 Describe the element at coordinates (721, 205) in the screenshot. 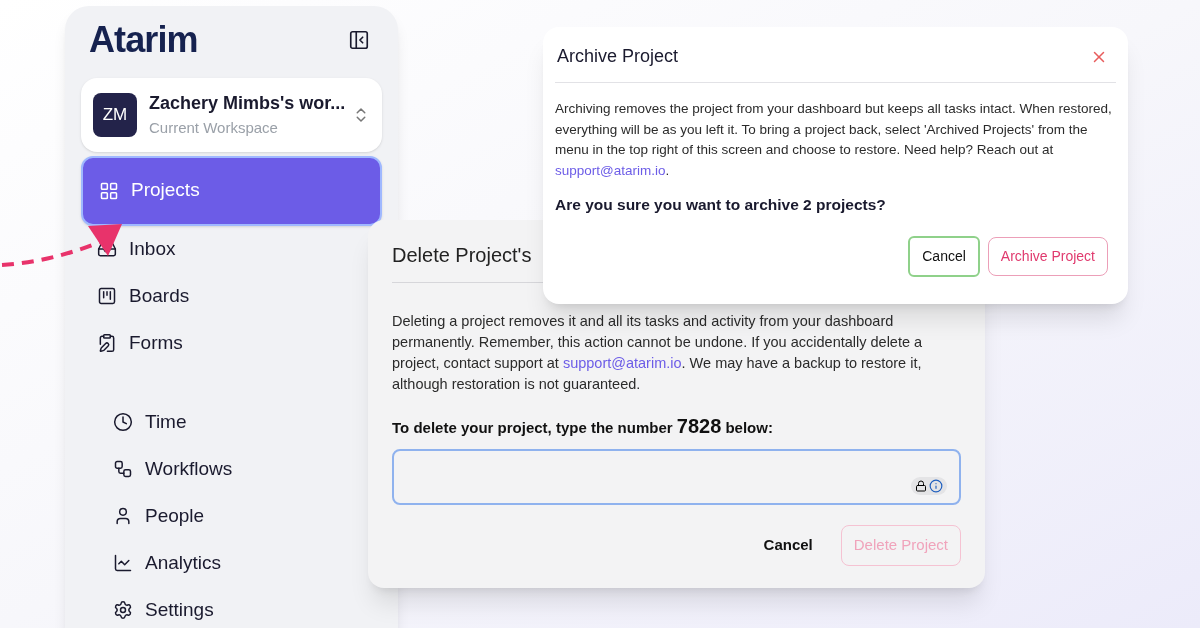

I see `confirmation-question: Are you sure you want to archive 2 projects?` at that location.